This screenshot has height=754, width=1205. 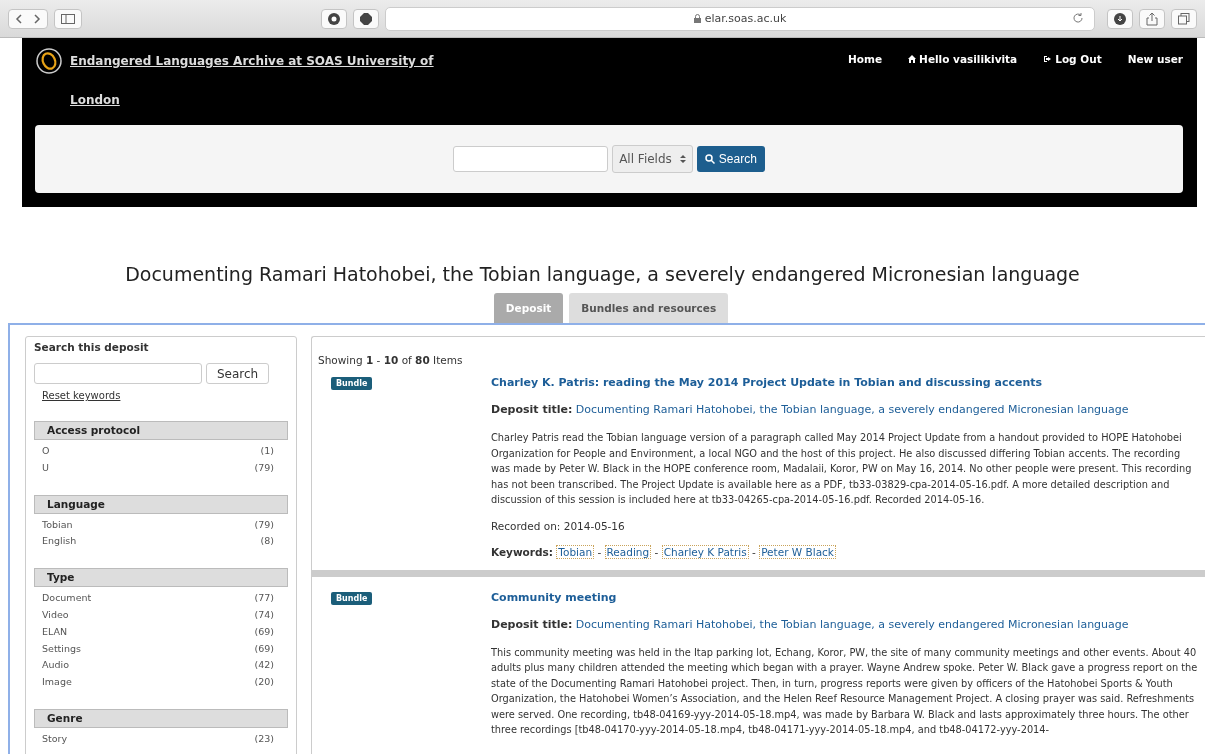 I want to click on keywords-label: Keywords:, so click(x=522, y=551).